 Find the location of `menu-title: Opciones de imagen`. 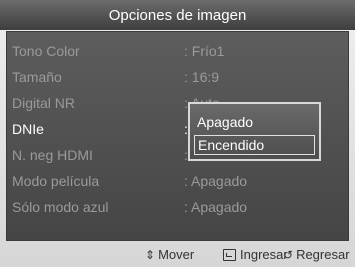

menu-title: Opciones de imagen is located at coordinates (177, 15).